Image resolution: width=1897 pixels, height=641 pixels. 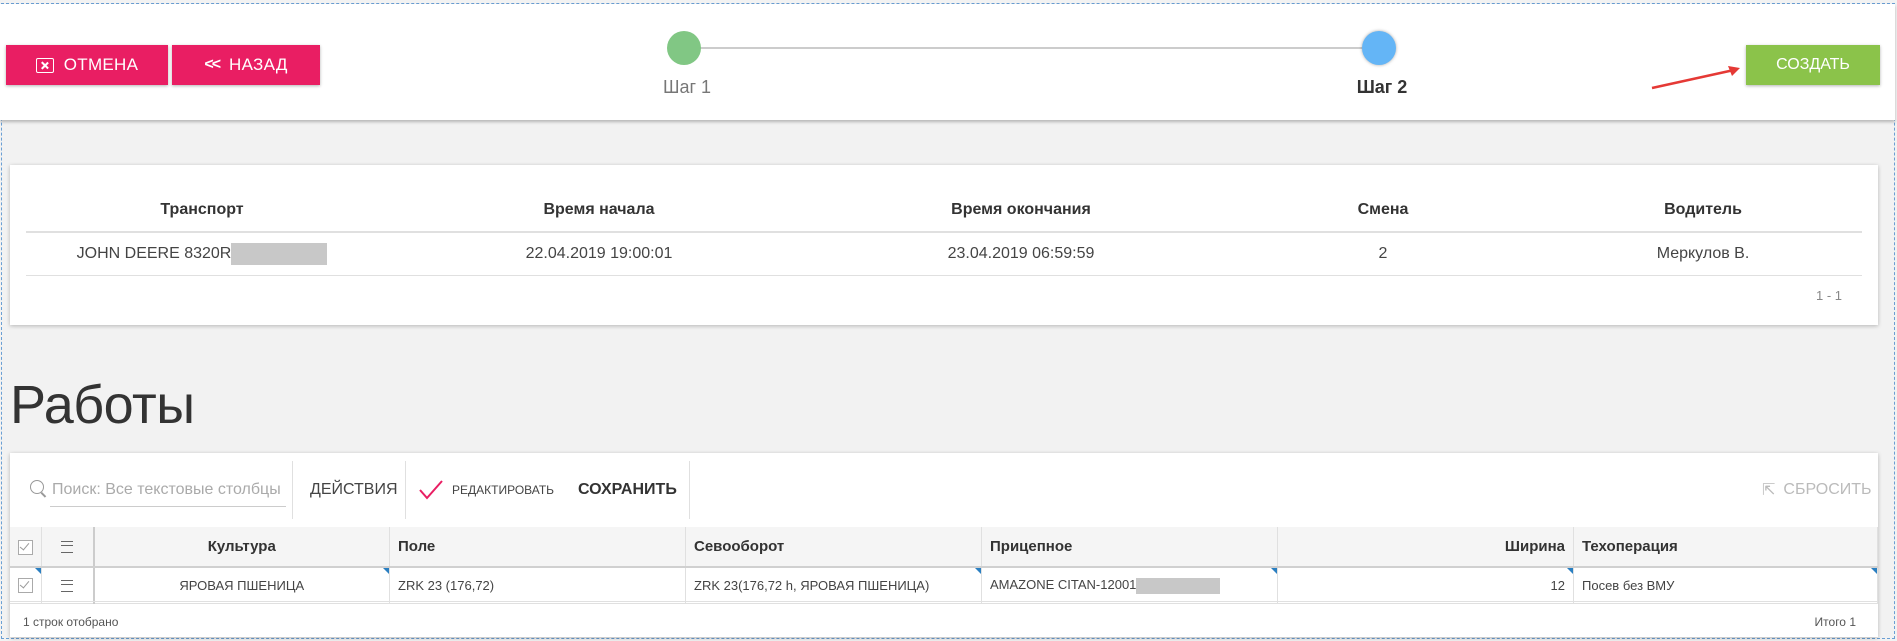 What do you see at coordinates (241, 585) in the screenshot?
I see `cell-culture: ЯРОВАЯ ПШЕНИЦА` at bounding box center [241, 585].